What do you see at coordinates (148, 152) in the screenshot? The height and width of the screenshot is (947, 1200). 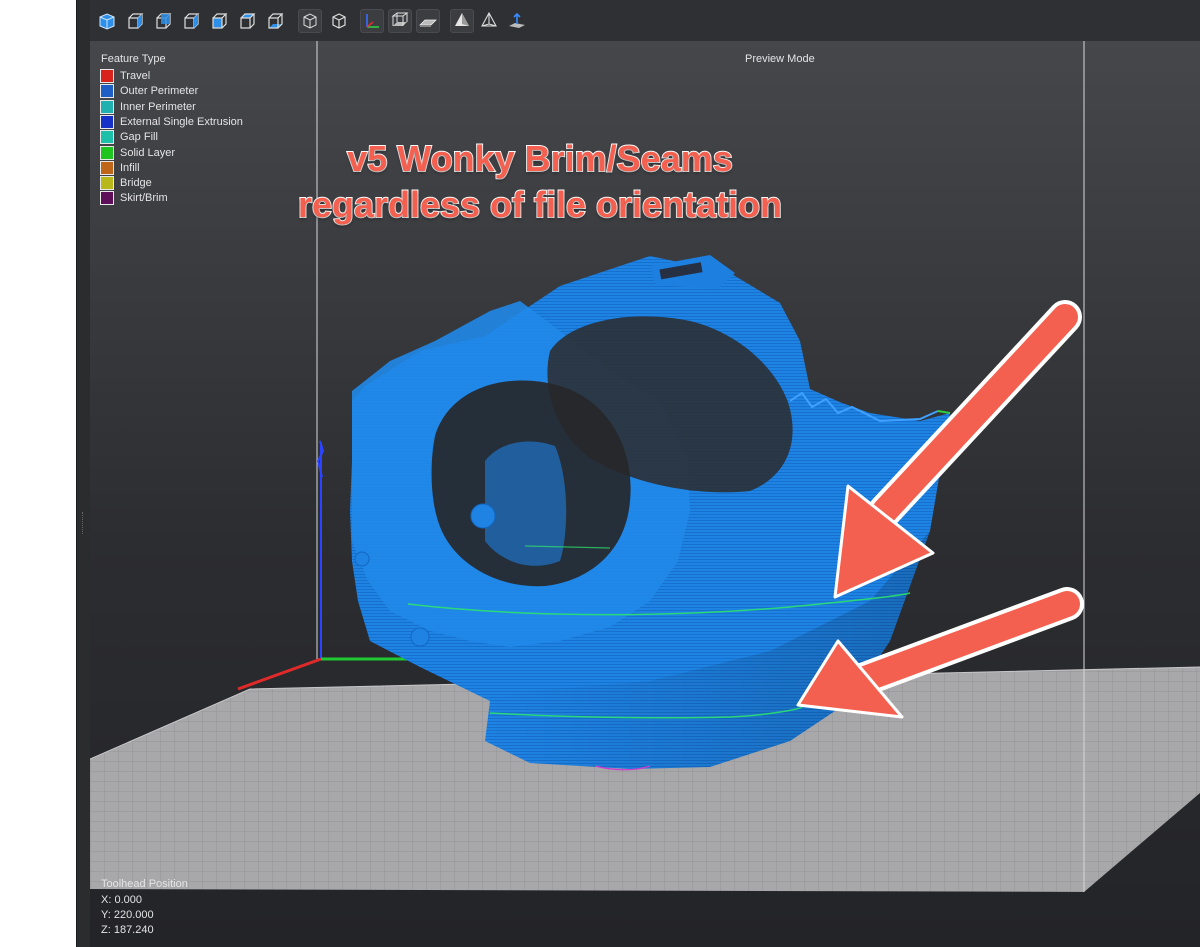 I see `legend-label: Solid Layer` at bounding box center [148, 152].